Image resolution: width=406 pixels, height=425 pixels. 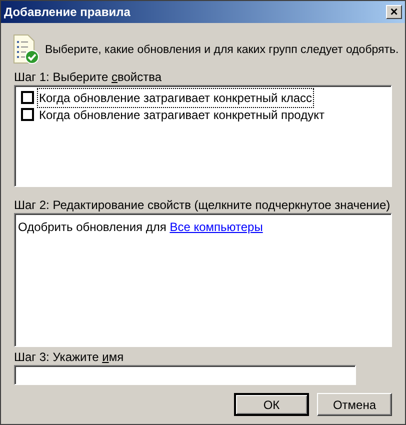 What do you see at coordinates (354, 404) in the screenshot?
I see `dialog-button: Отмена` at bounding box center [354, 404].